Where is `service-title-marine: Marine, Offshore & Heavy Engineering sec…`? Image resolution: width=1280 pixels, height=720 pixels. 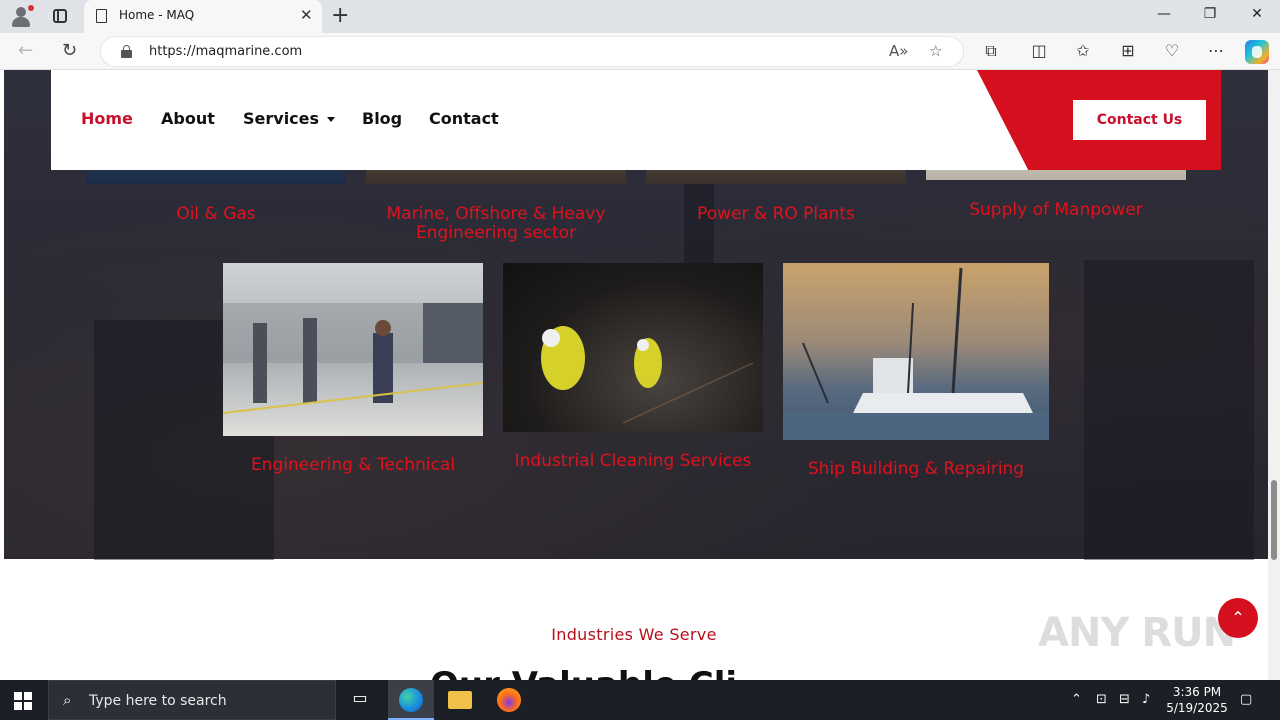 service-title-marine: Marine, Offshore & Heavy Engineering sec… is located at coordinates (496, 224).